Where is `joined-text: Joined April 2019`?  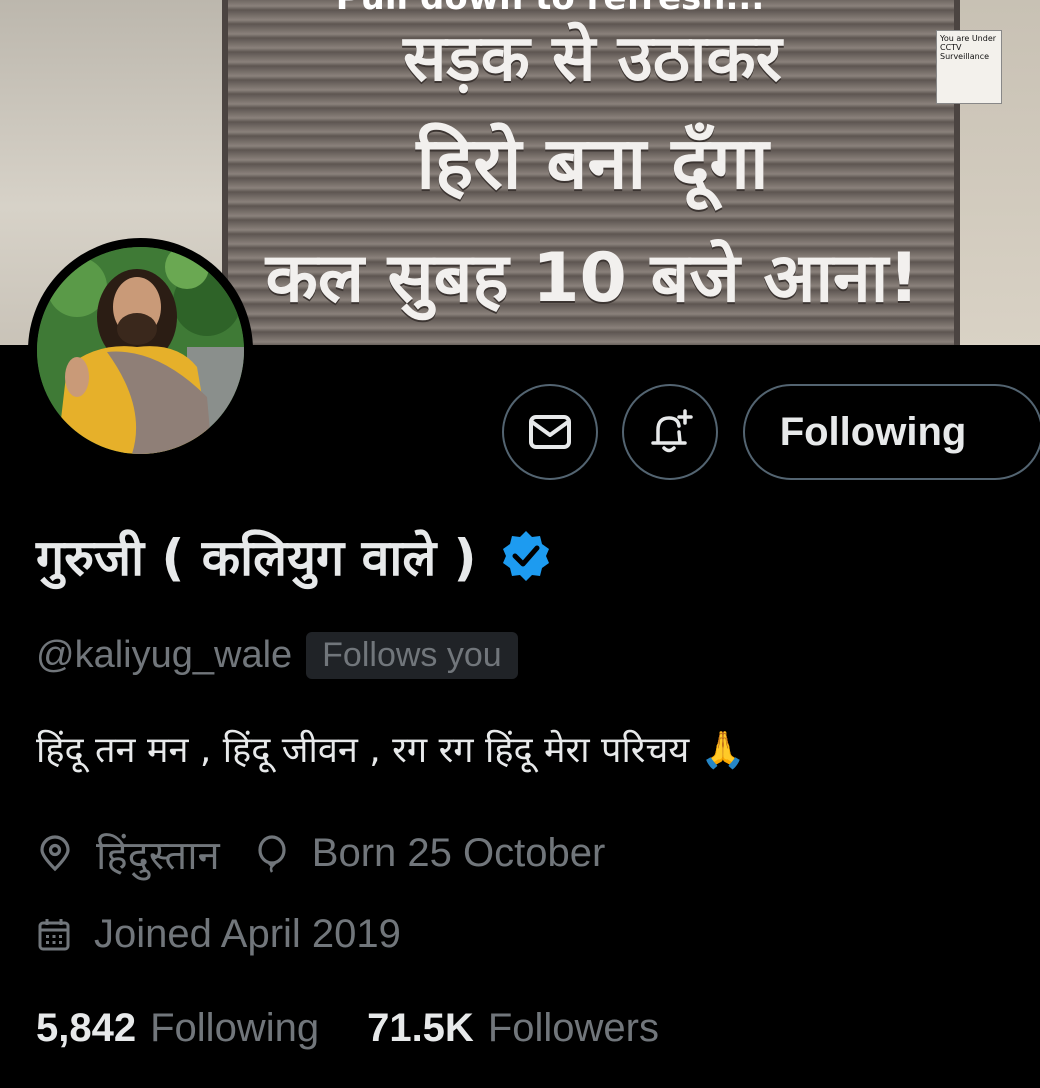
joined-text: Joined April 2019 is located at coordinates (247, 934).